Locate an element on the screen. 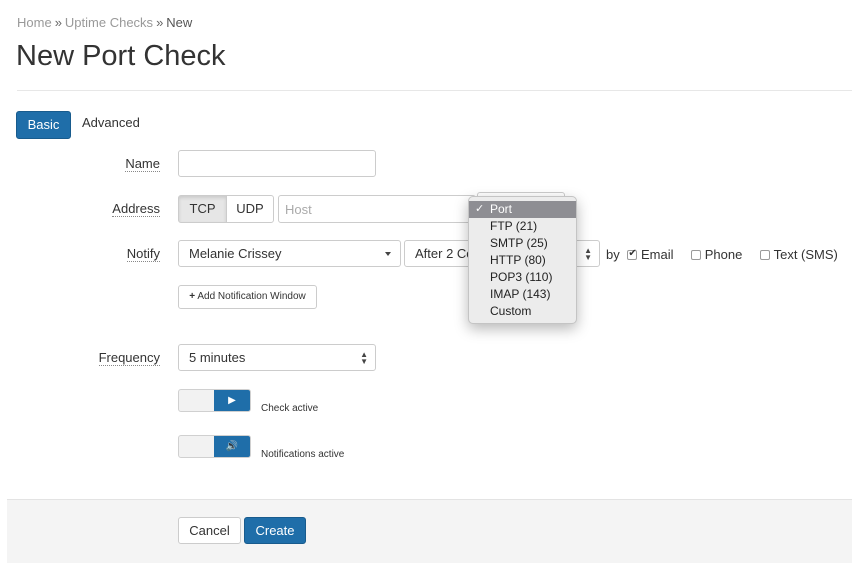  port-option: POP3 (110) is located at coordinates (522, 277).